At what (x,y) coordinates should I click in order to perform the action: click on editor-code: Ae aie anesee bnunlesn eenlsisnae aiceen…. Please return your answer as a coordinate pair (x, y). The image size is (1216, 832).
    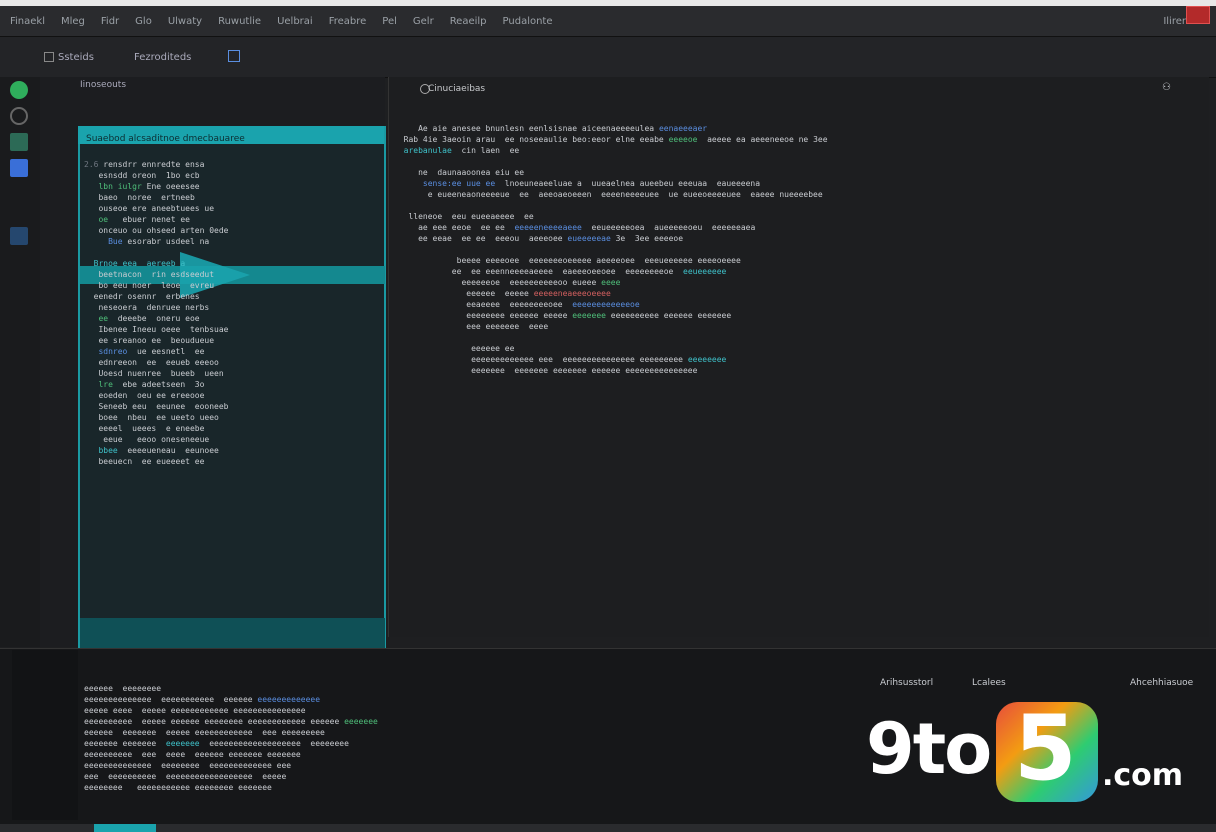
    Looking at the image, I should click on (615, 249).